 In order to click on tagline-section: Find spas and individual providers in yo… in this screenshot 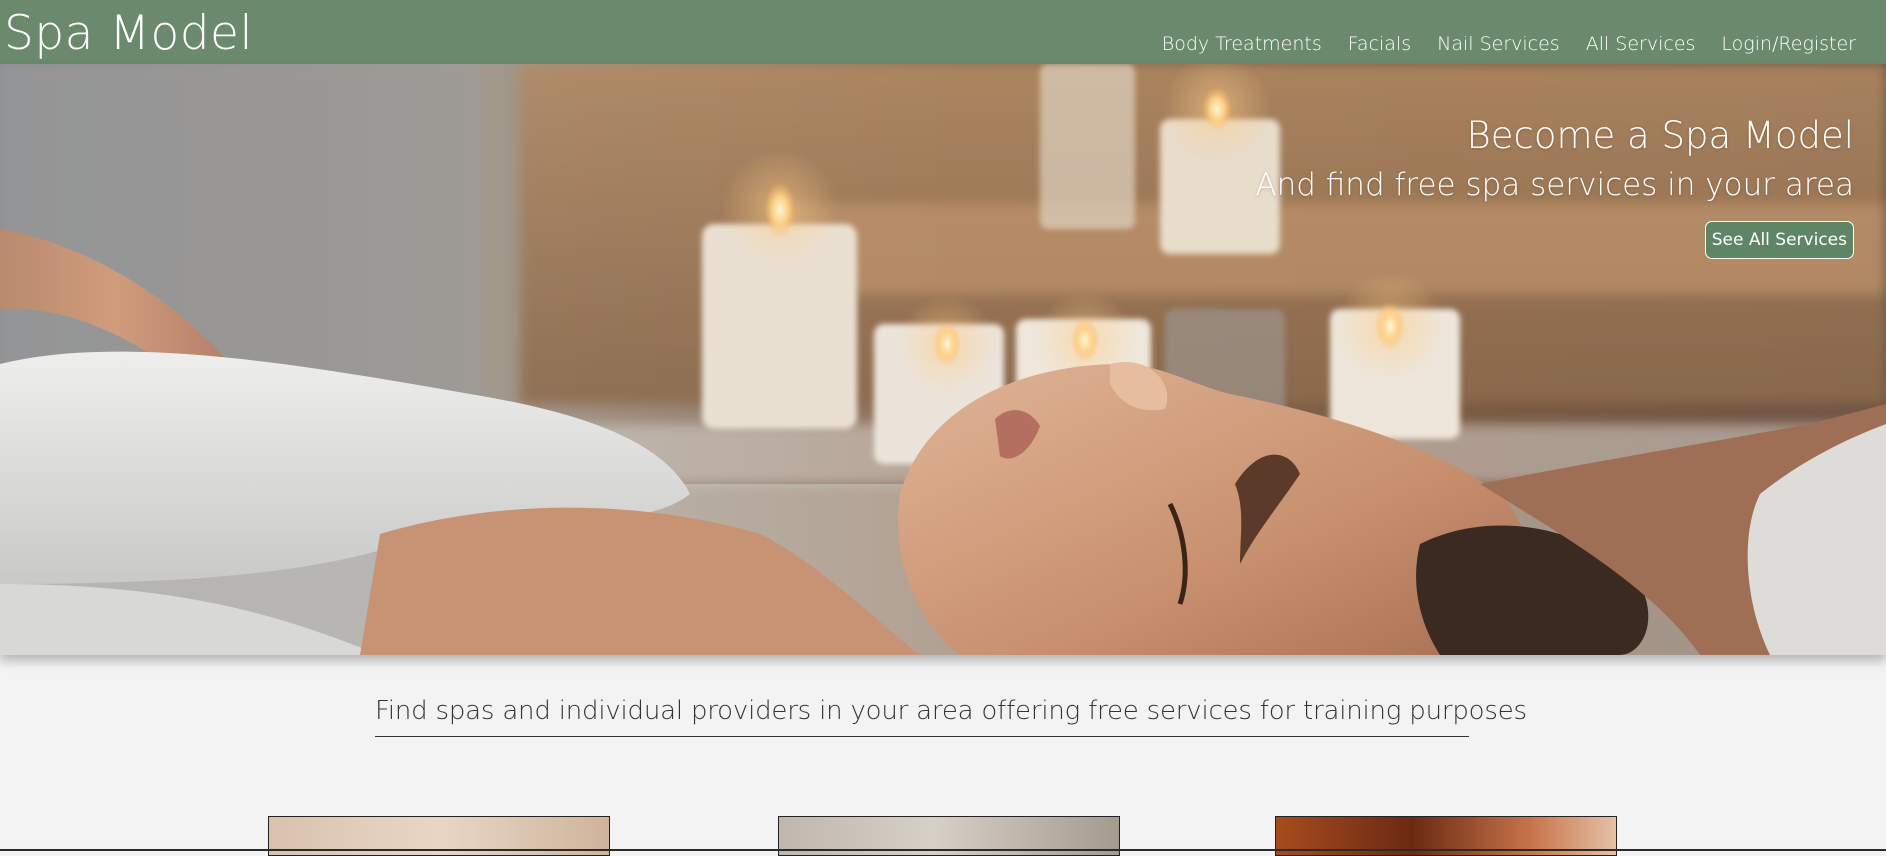, I will do `click(951, 716)`.